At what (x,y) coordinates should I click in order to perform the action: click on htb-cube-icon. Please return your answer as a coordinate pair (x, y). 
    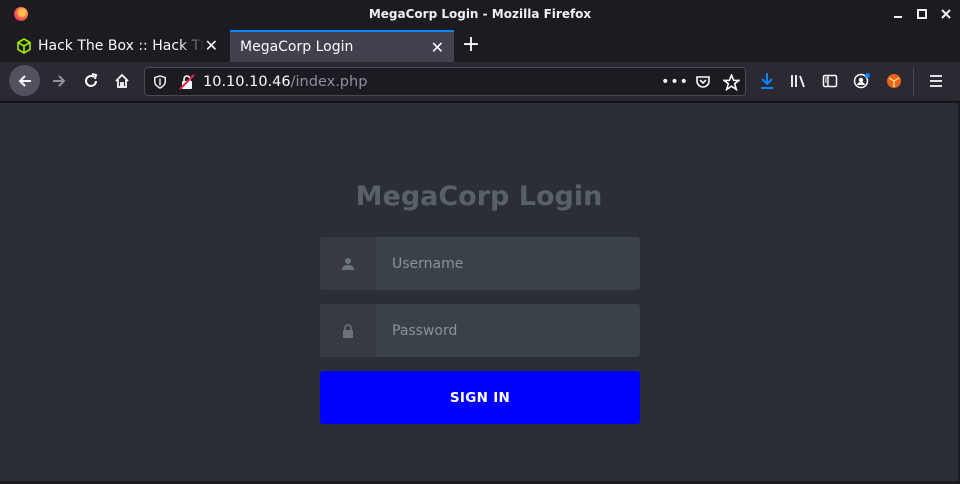
    Looking at the image, I should click on (24, 46).